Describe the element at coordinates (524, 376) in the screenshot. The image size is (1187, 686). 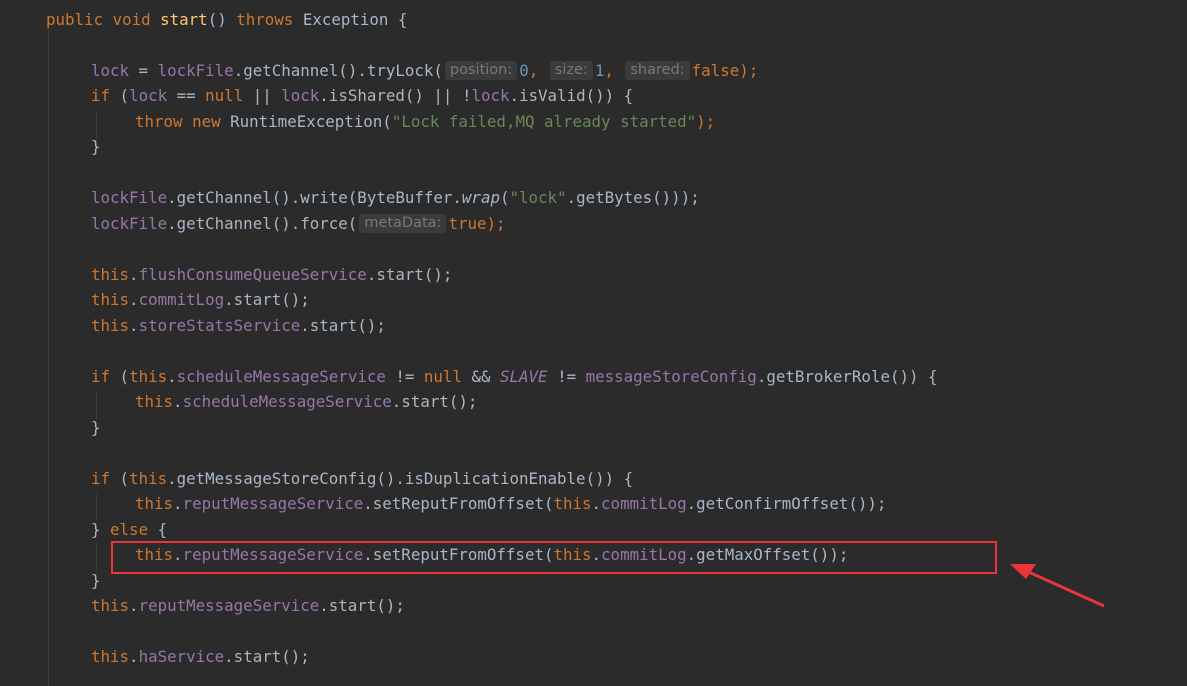
I see `static-constant: SLAVE` at that location.